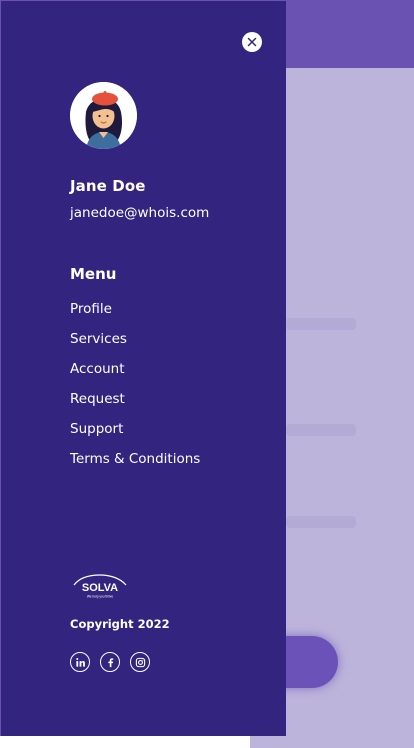 The image size is (414, 748). Describe the element at coordinates (140, 662) in the screenshot. I see `instagram-icon` at that location.